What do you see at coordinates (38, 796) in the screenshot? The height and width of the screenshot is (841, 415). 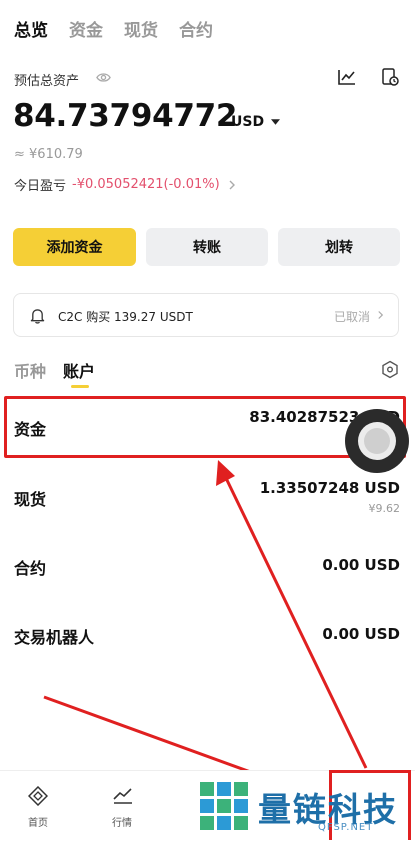 I see `home-icon` at bounding box center [38, 796].